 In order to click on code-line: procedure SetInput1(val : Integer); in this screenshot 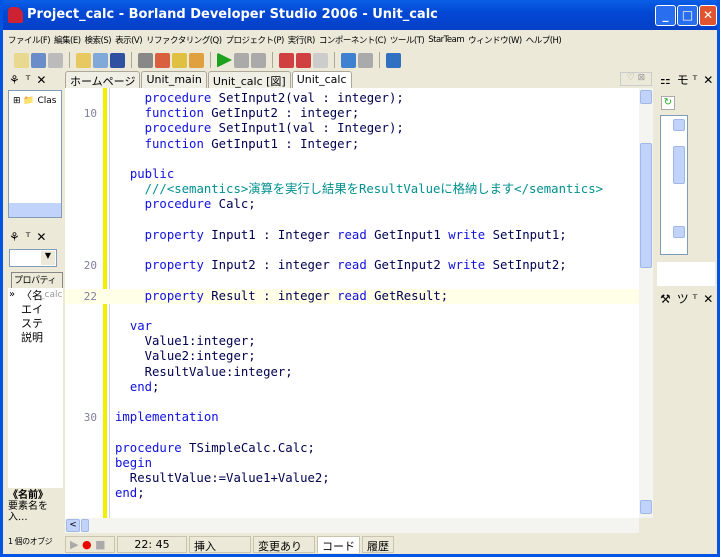, I will do `click(352, 128)`.